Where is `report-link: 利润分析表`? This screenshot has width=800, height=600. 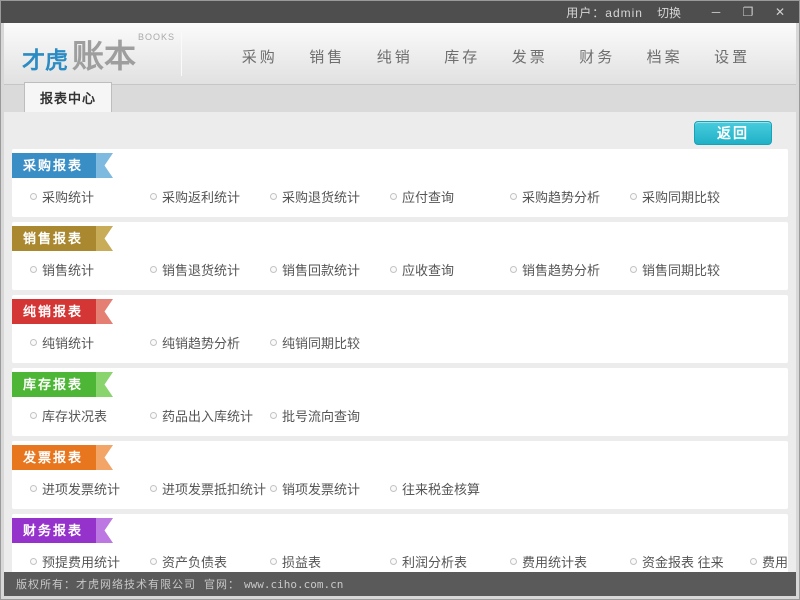 report-link: 利润分析表 is located at coordinates (450, 561).